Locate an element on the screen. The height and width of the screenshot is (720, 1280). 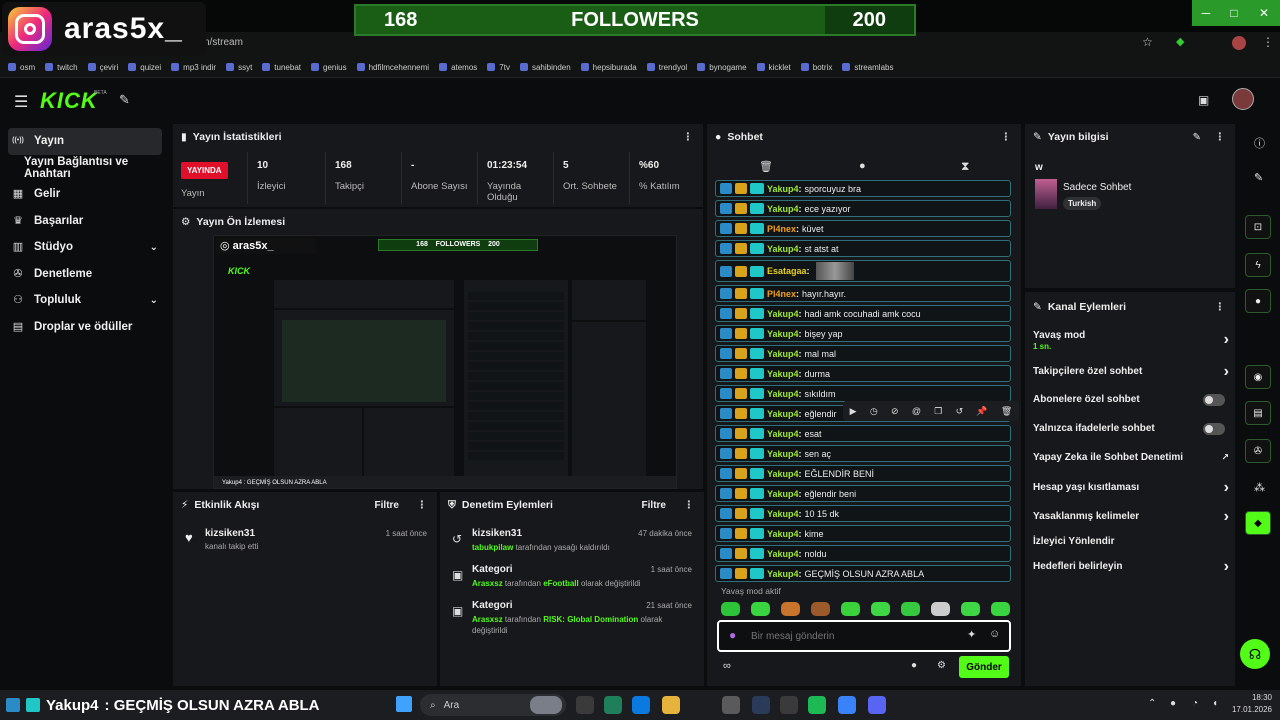
activity-filter-button: Filtre is located at coordinates (387, 505).